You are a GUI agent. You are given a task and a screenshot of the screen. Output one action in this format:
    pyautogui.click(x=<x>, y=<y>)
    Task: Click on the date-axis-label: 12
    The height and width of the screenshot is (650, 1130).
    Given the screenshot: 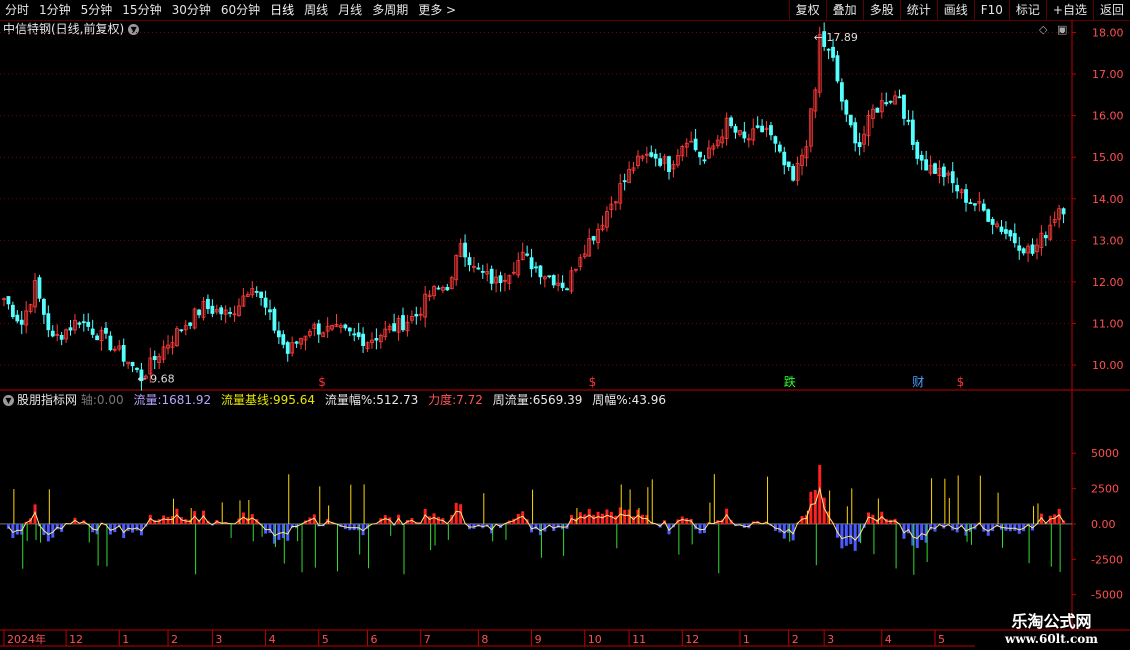 What is the action you would take?
    pyautogui.click(x=76, y=639)
    